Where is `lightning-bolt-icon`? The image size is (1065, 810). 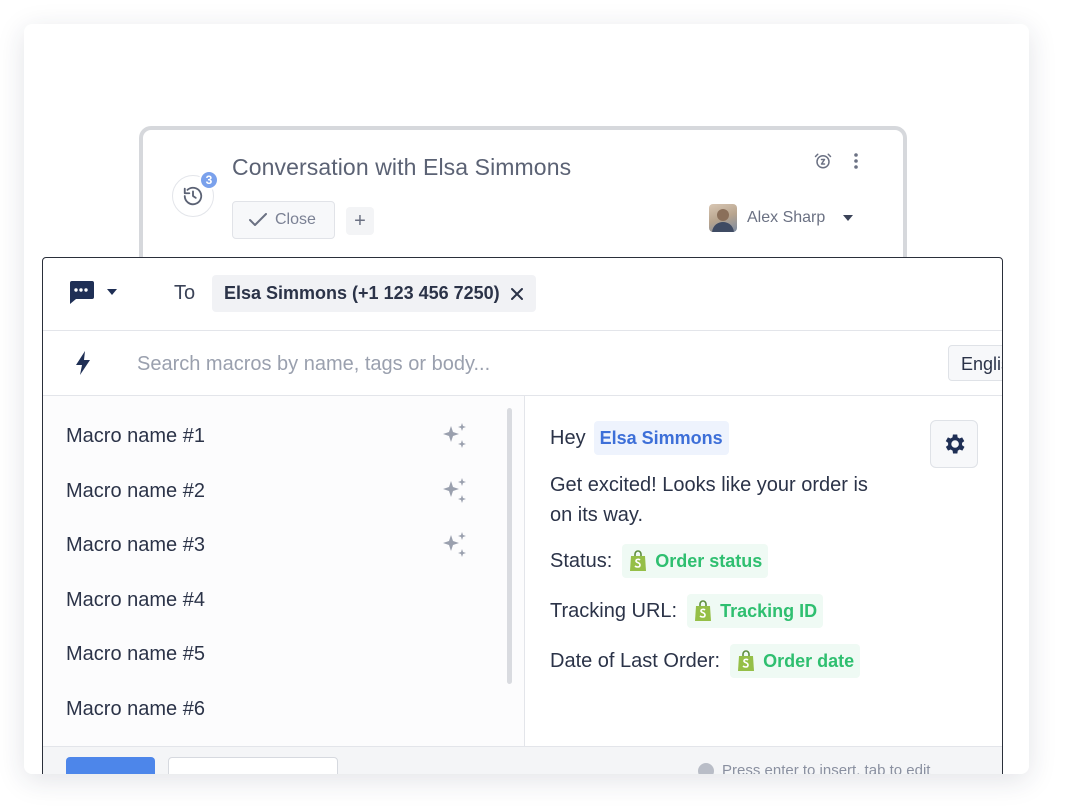 lightning-bolt-icon is located at coordinates (83, 363).